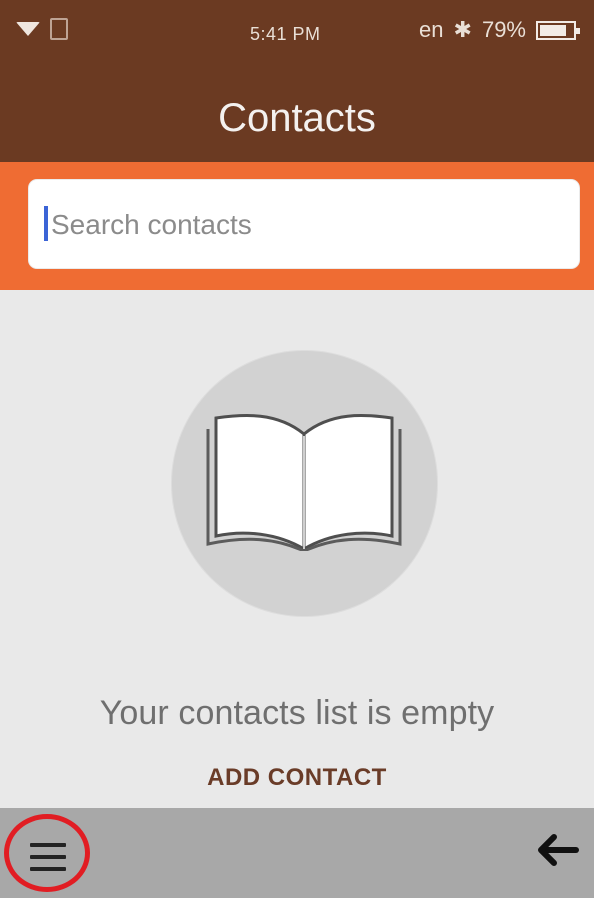 This screenshot has width=594, height=898. What do you see at coordinates (431, 29) in the screenshot?
I see `language-indicator: en` at bounding box center [431, 29].